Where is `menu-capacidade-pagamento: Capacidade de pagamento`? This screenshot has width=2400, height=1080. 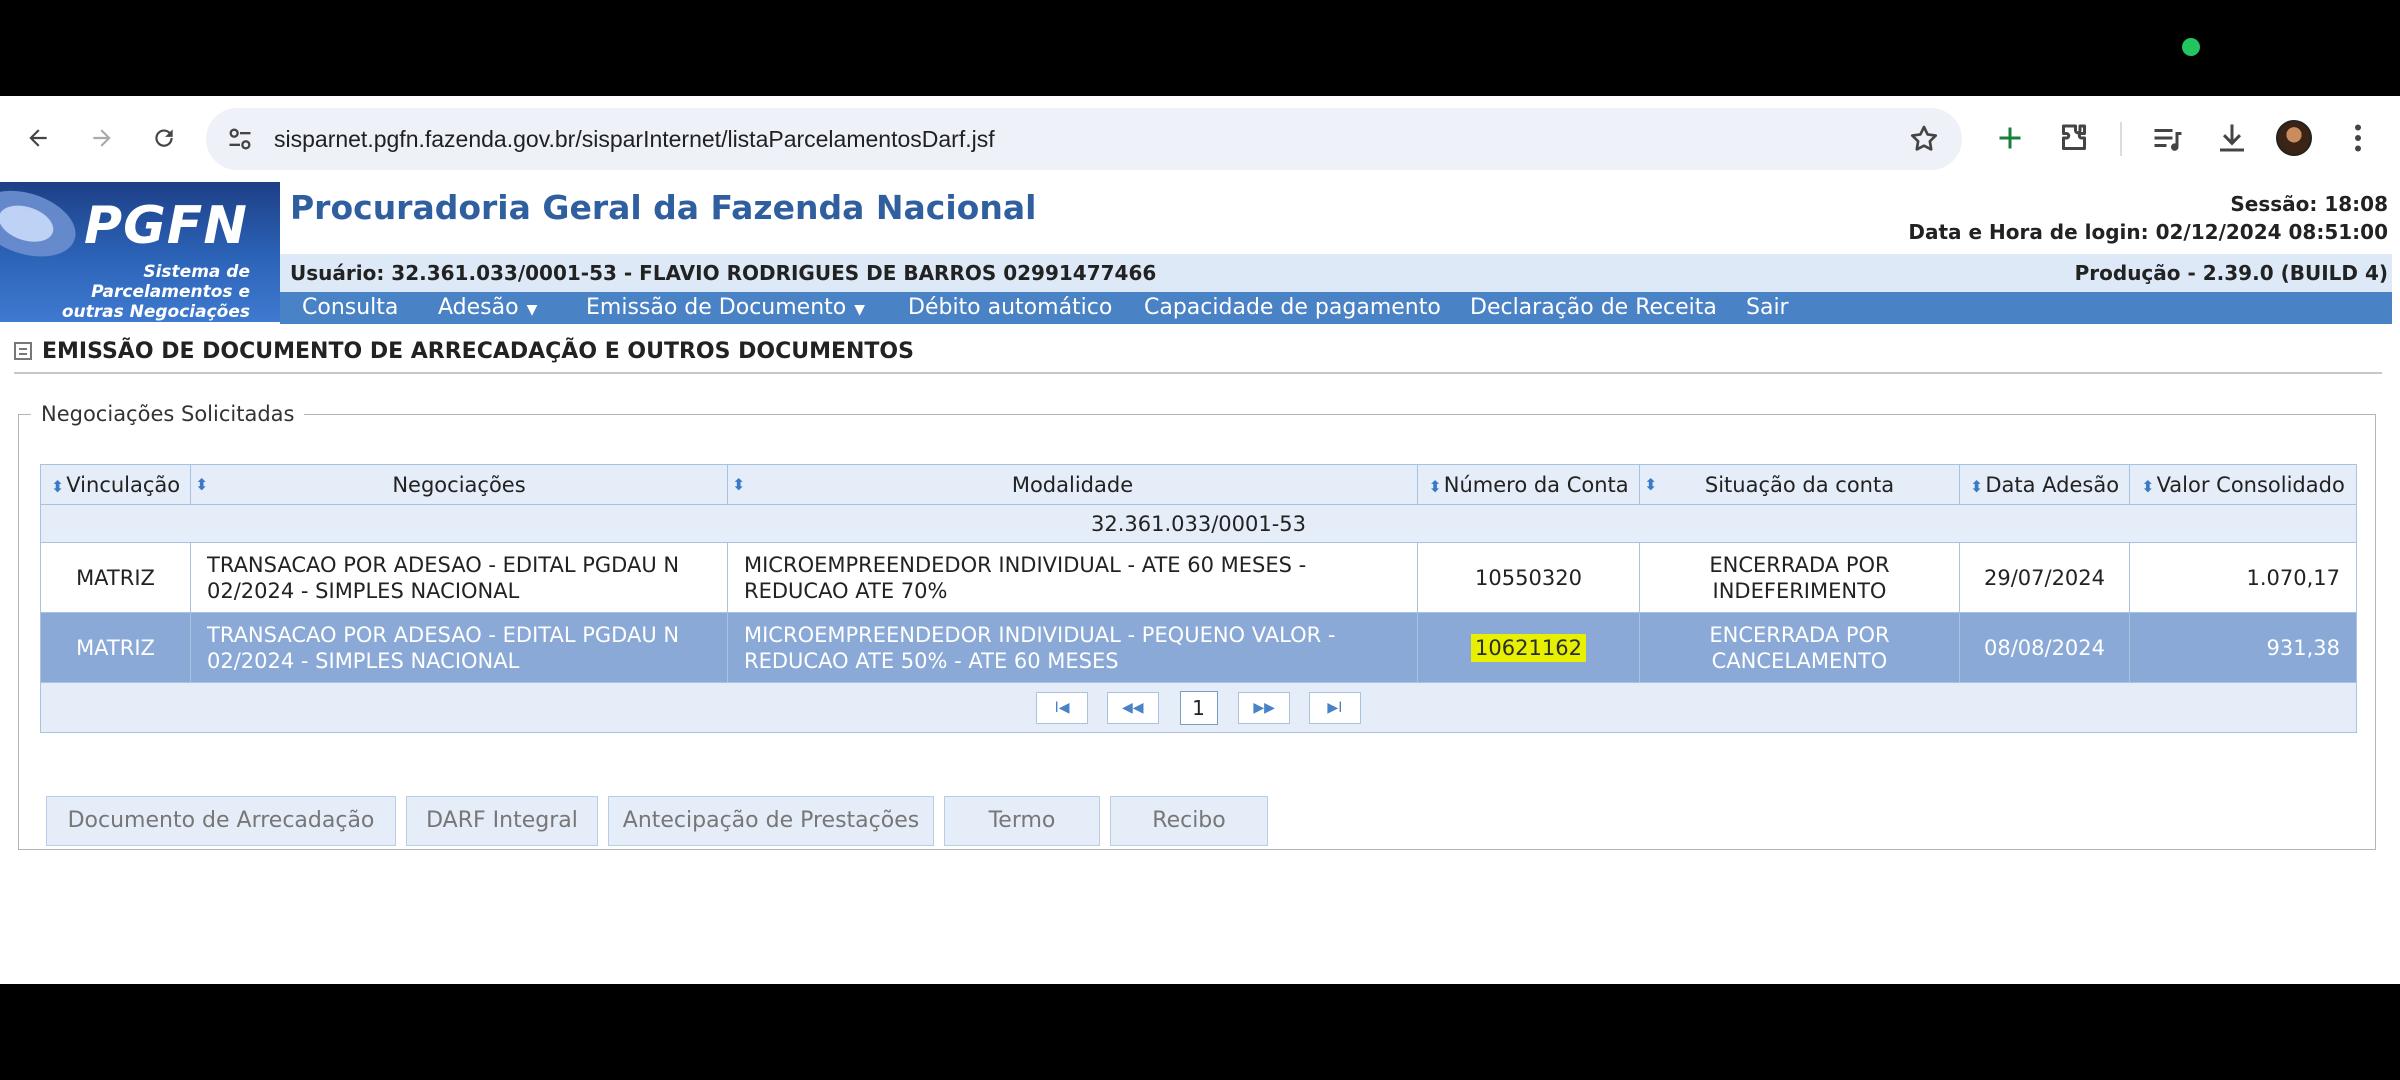 menu-capacidade-pagamento: Capacidade de pagamento is located at coordinates (1292, 308).